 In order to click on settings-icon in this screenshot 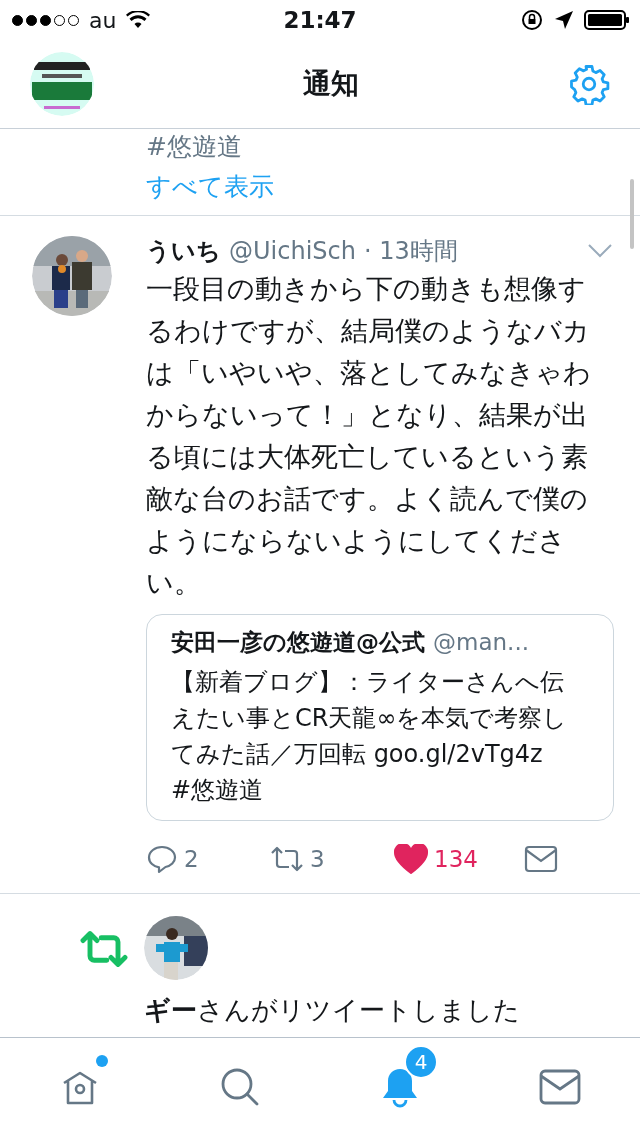, I will do `click(589, 84)`.